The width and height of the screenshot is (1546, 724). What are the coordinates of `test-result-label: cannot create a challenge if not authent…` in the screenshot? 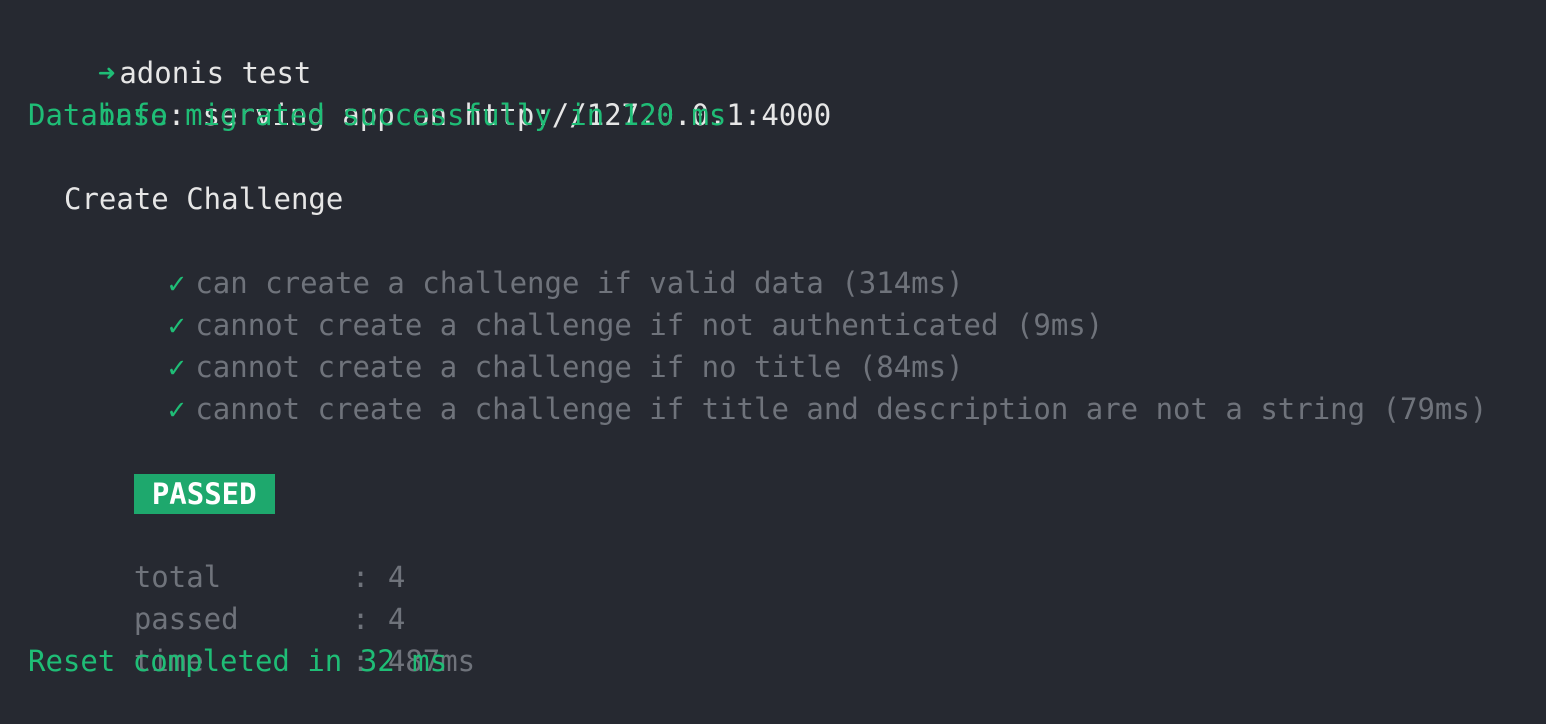 It's located at (649, 325).